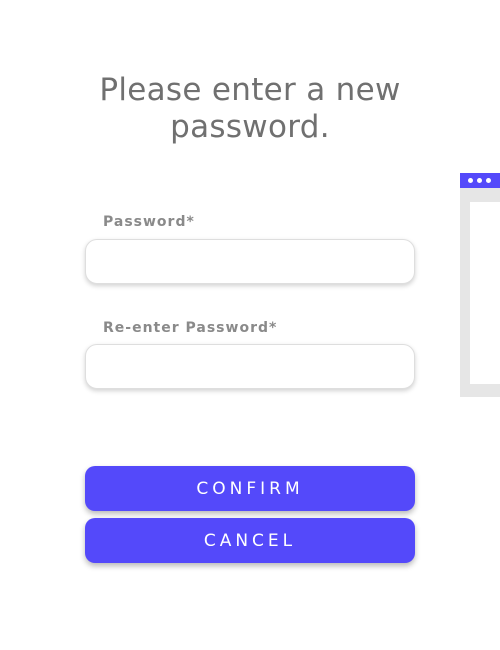  I want to click on page-title: Please enter a new password., so click(250, 109).